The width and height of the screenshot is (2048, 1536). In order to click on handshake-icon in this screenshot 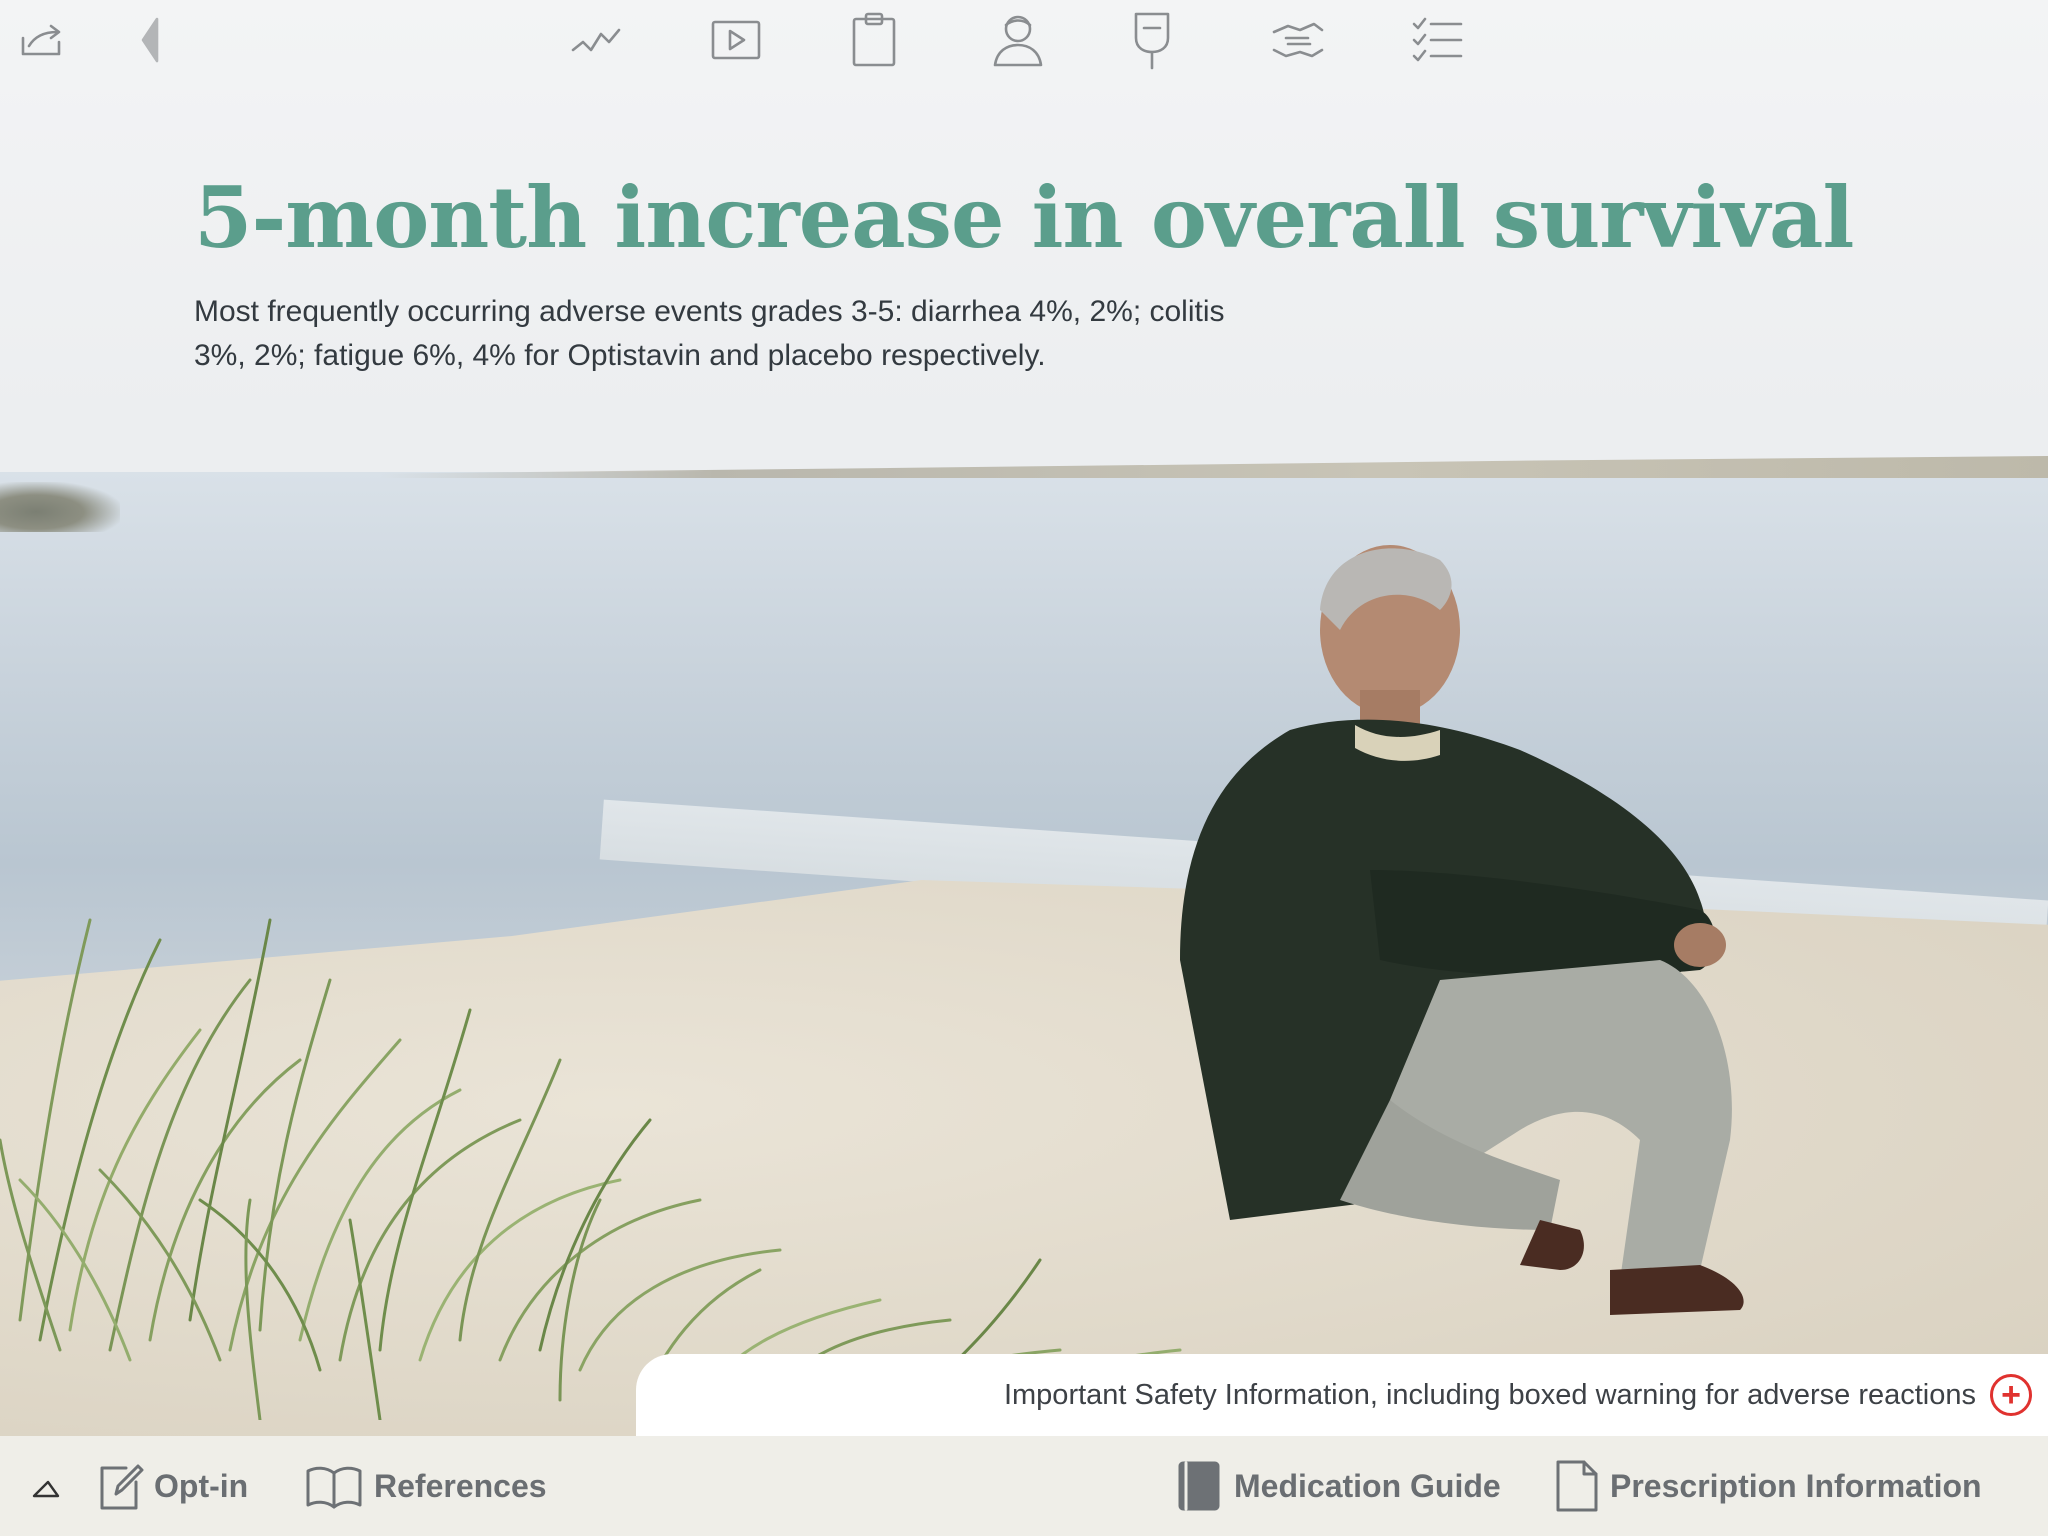, I will do `click(1298, 40)`.